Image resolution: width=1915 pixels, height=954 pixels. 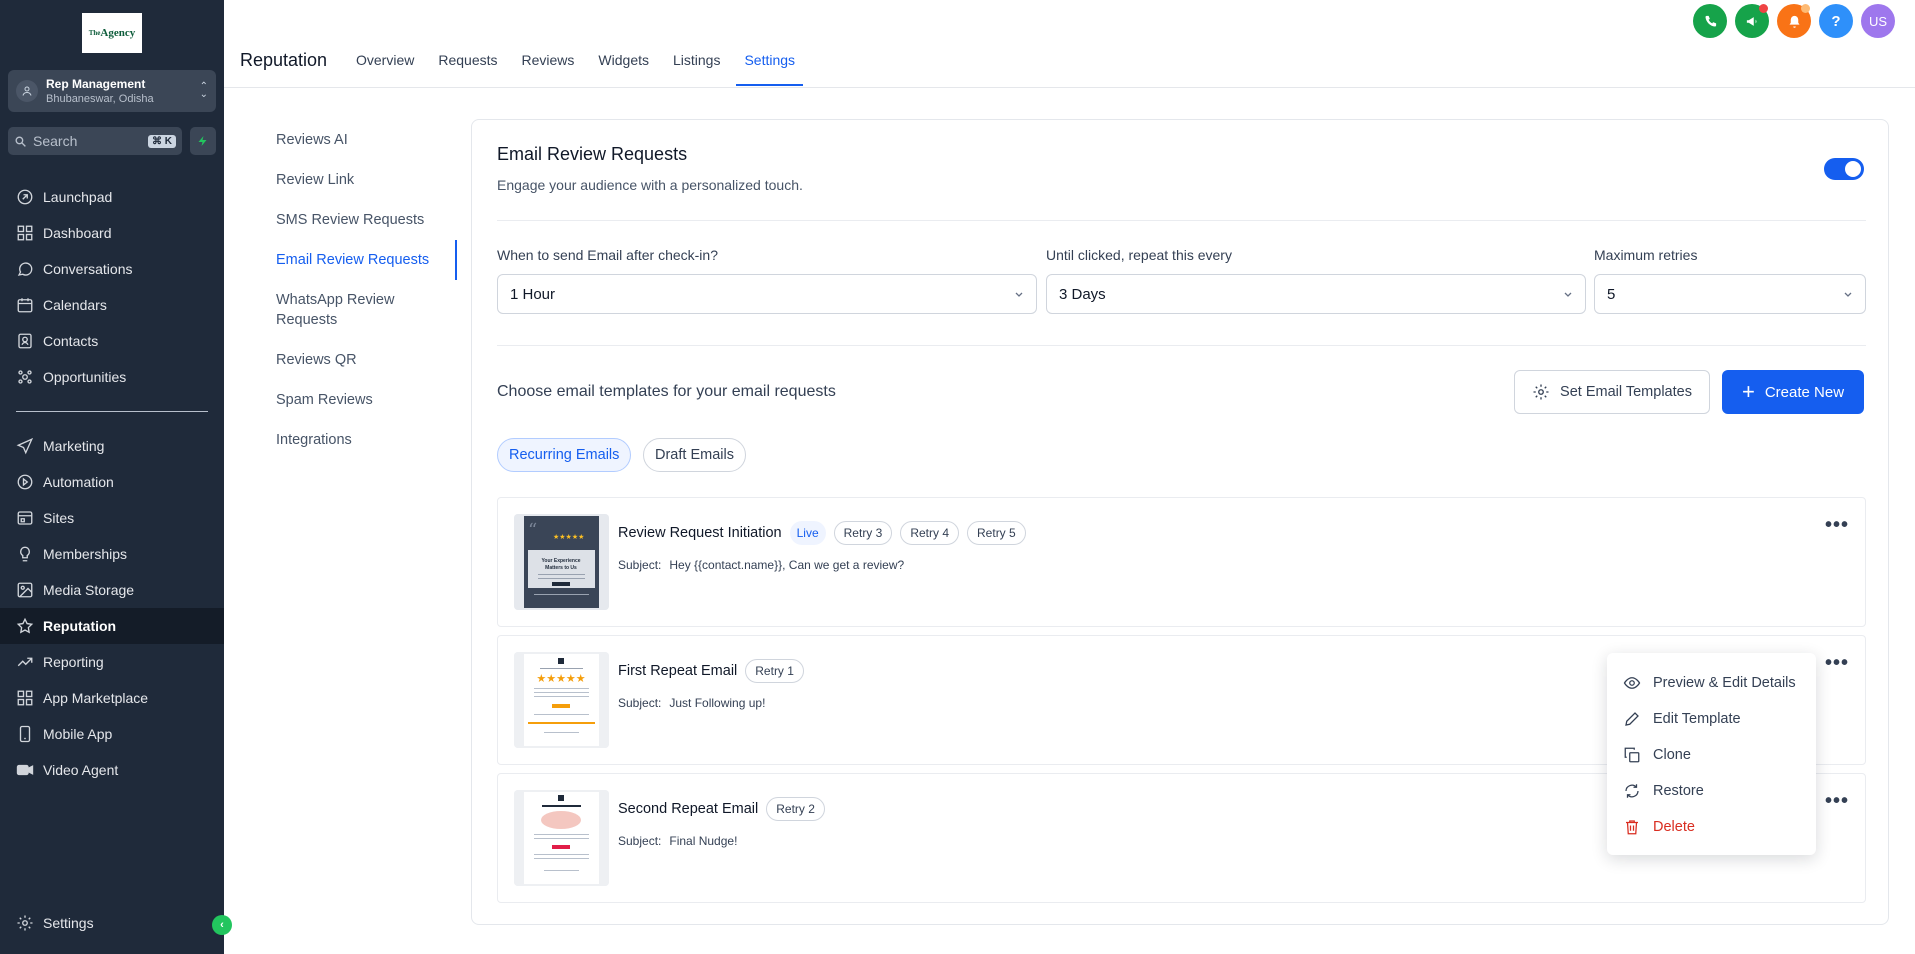 I want to click on sidebar-item-reputation: Reputation, so click(x=112, y=626).